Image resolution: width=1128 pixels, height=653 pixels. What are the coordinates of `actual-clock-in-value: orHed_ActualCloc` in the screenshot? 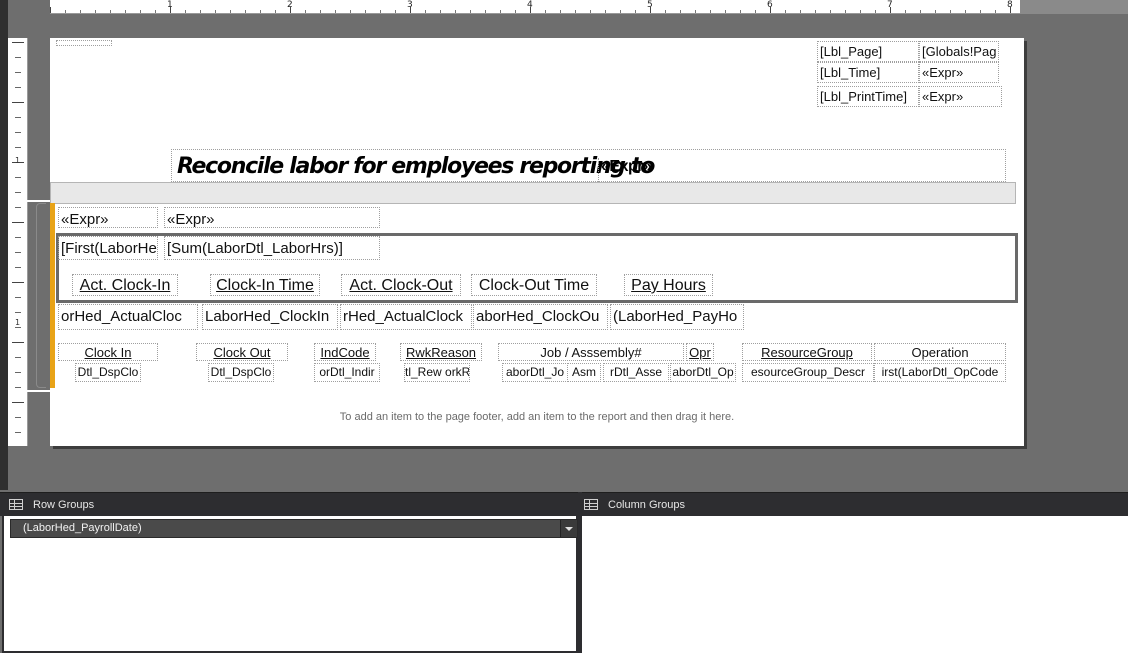 It's located at (128, 317).